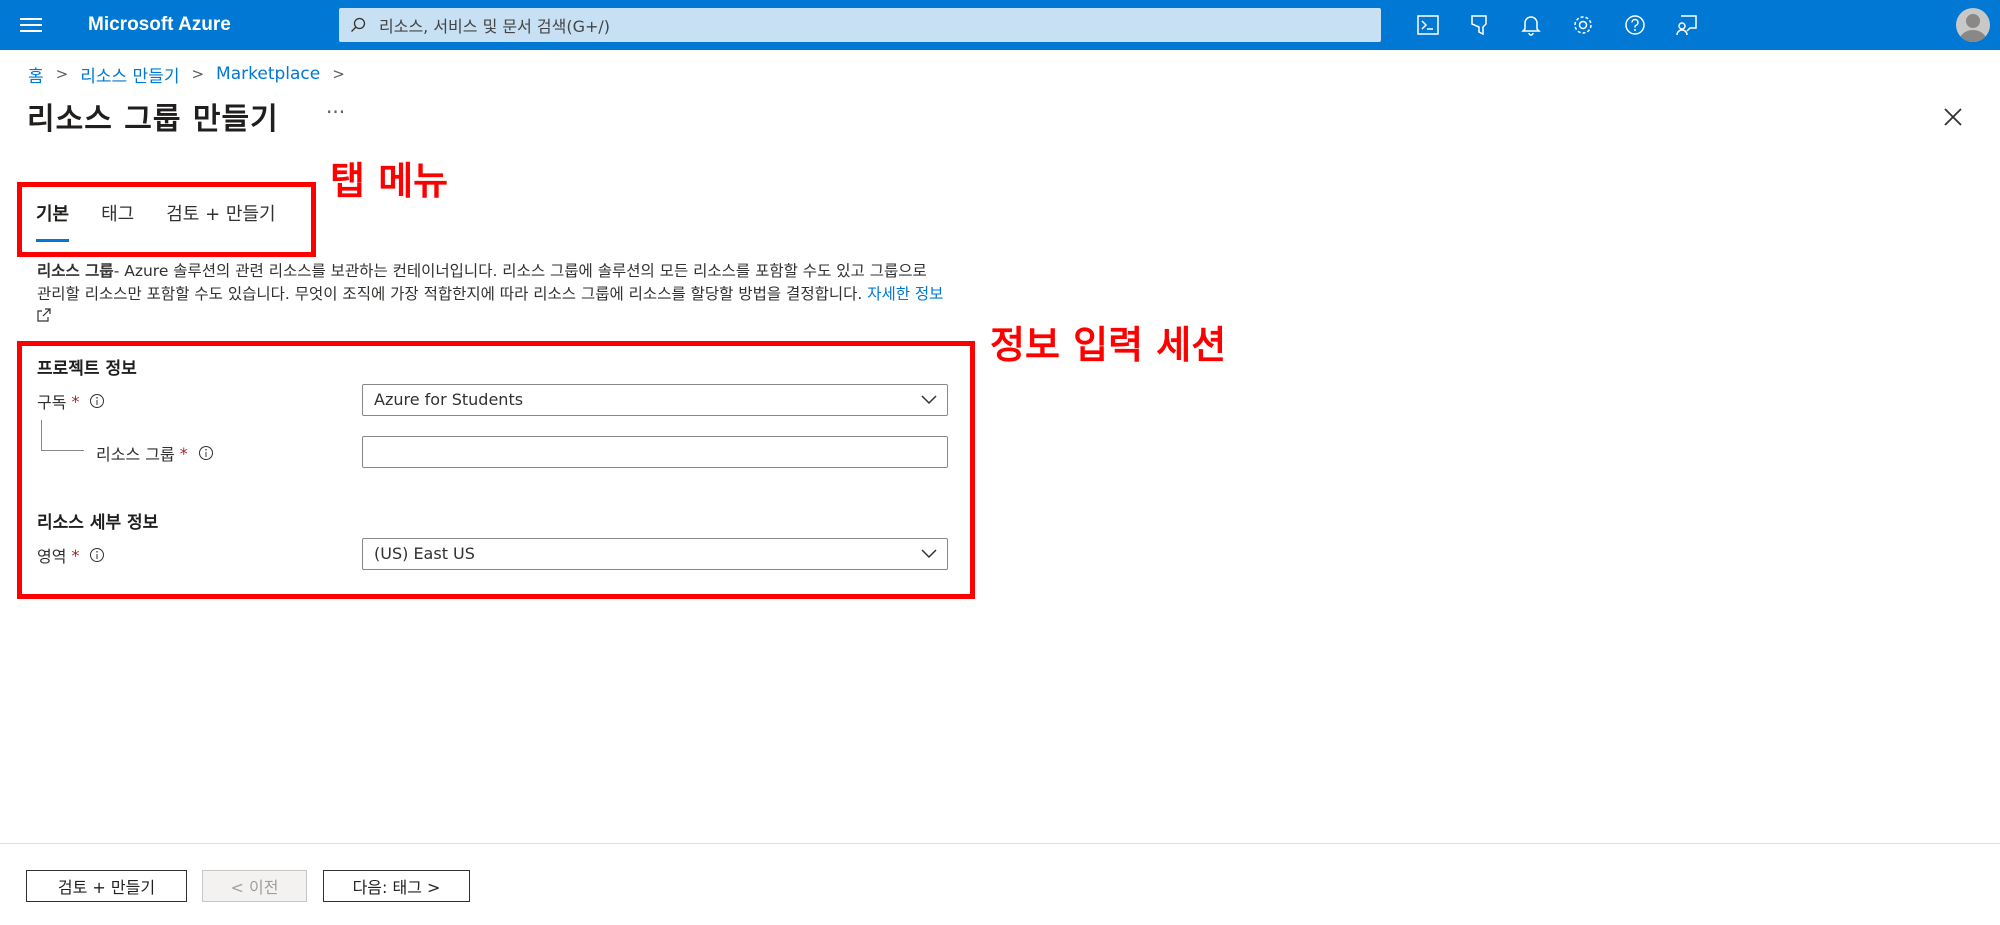 The width and height of the screenshot is (2000, 925). Describe the element at coordinates (153, 119) in the screenshot. I see `page-title: 리소스 그룹 만들기` at that location.